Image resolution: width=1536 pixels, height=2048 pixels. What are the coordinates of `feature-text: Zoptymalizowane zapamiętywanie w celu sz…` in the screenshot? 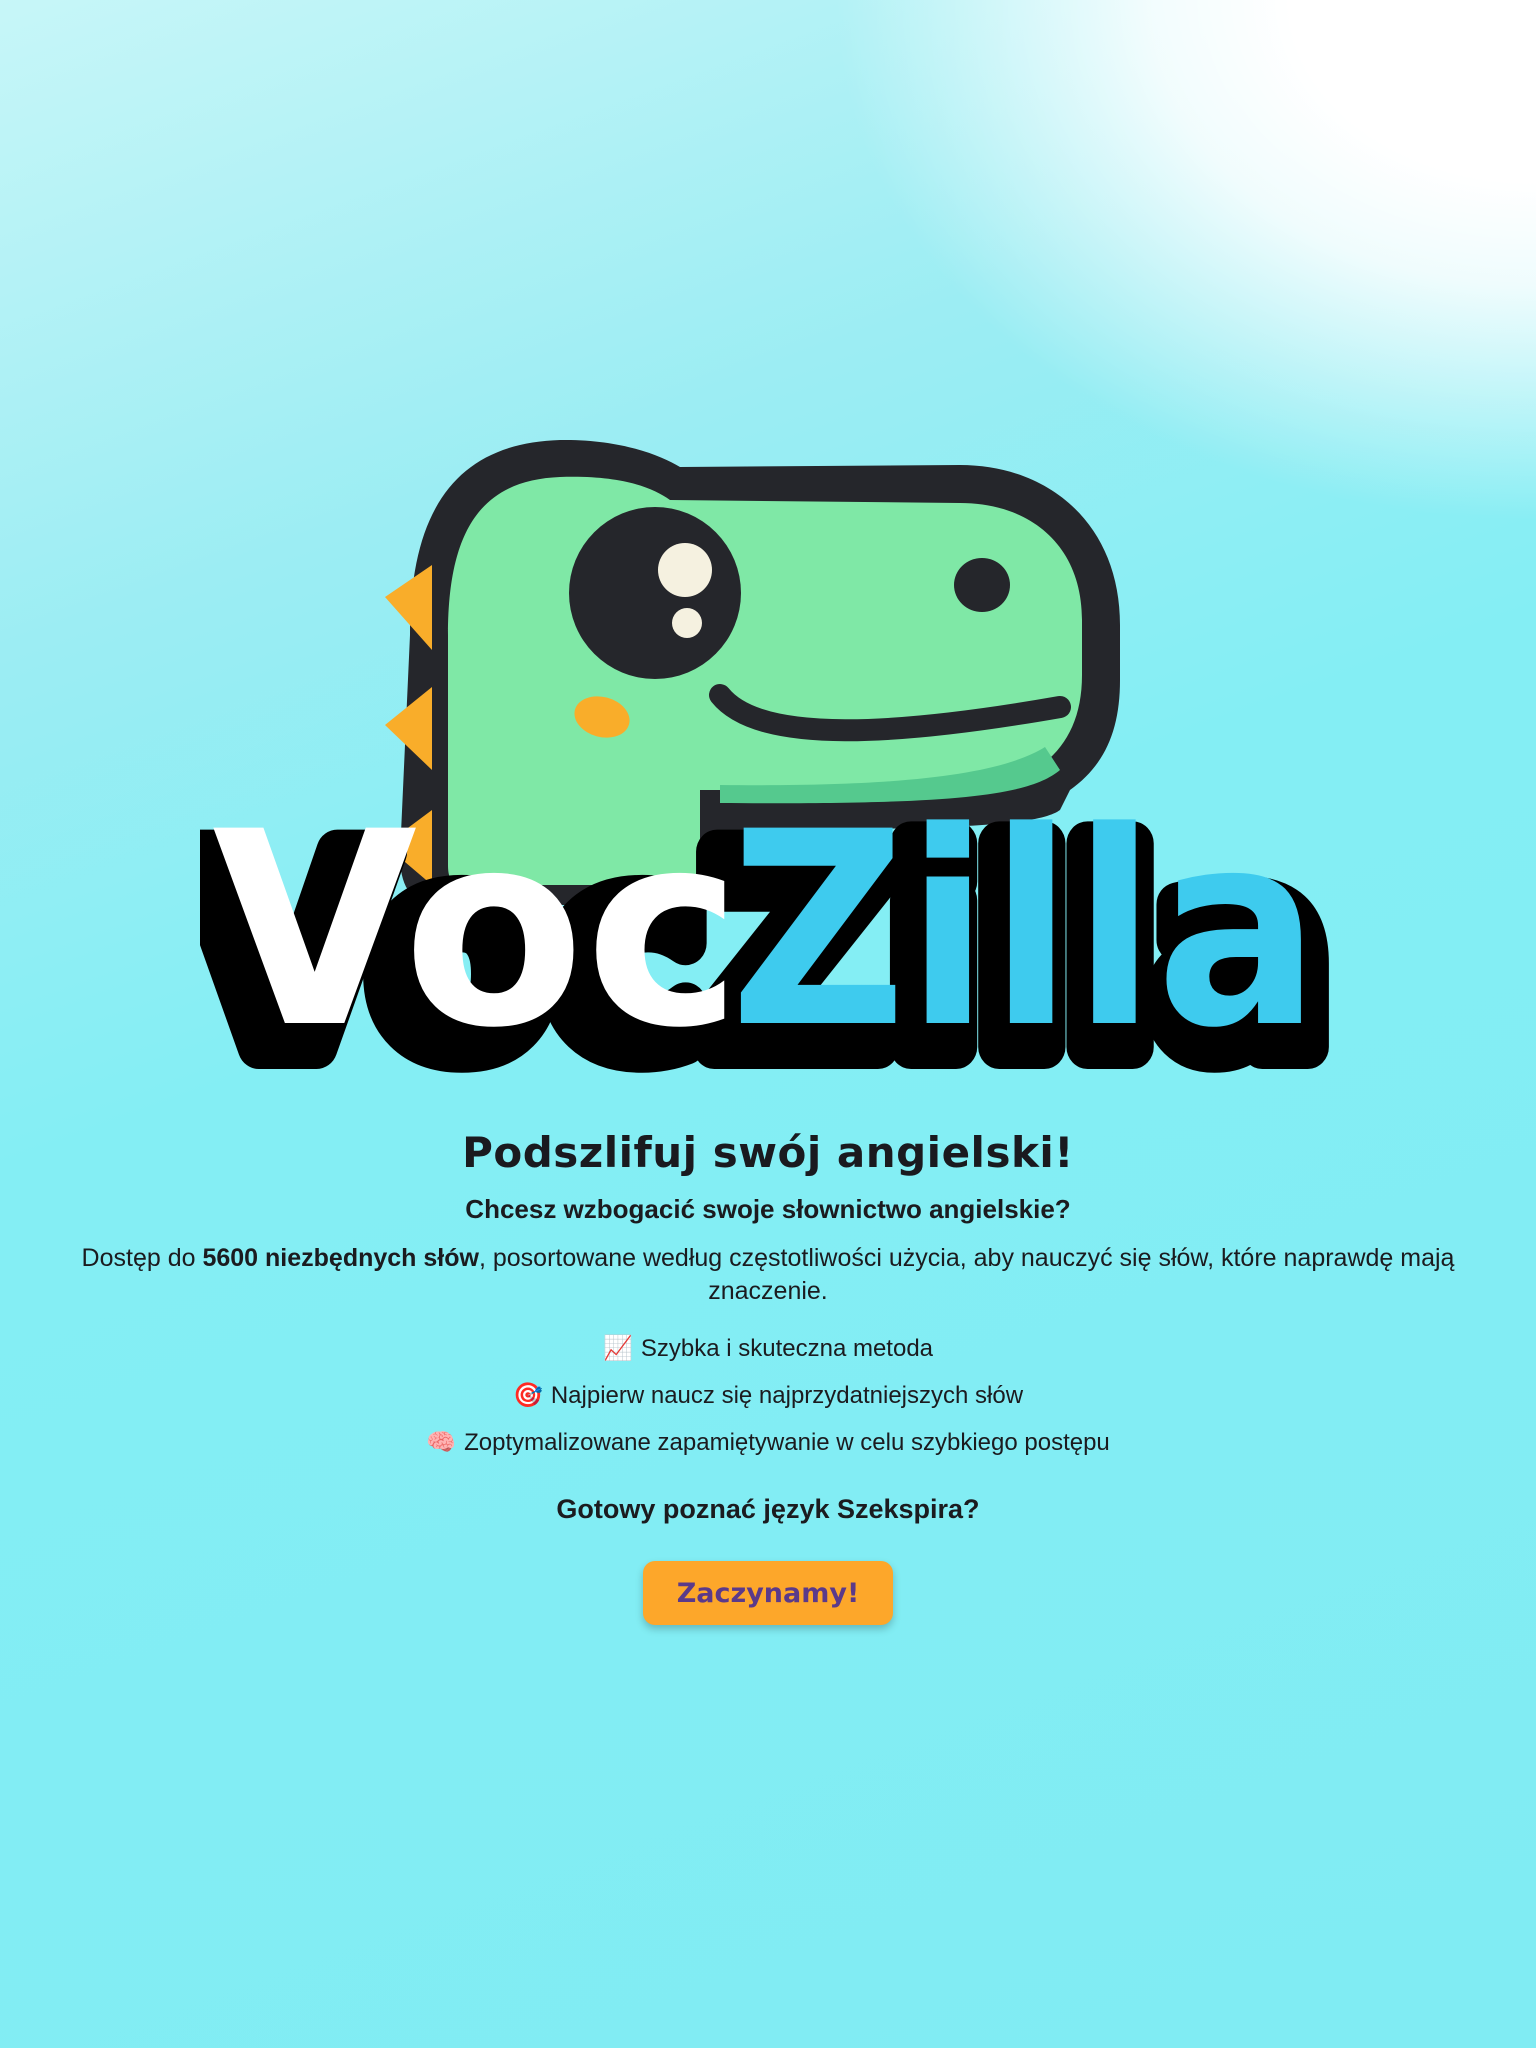 It's located at (787, 1442).